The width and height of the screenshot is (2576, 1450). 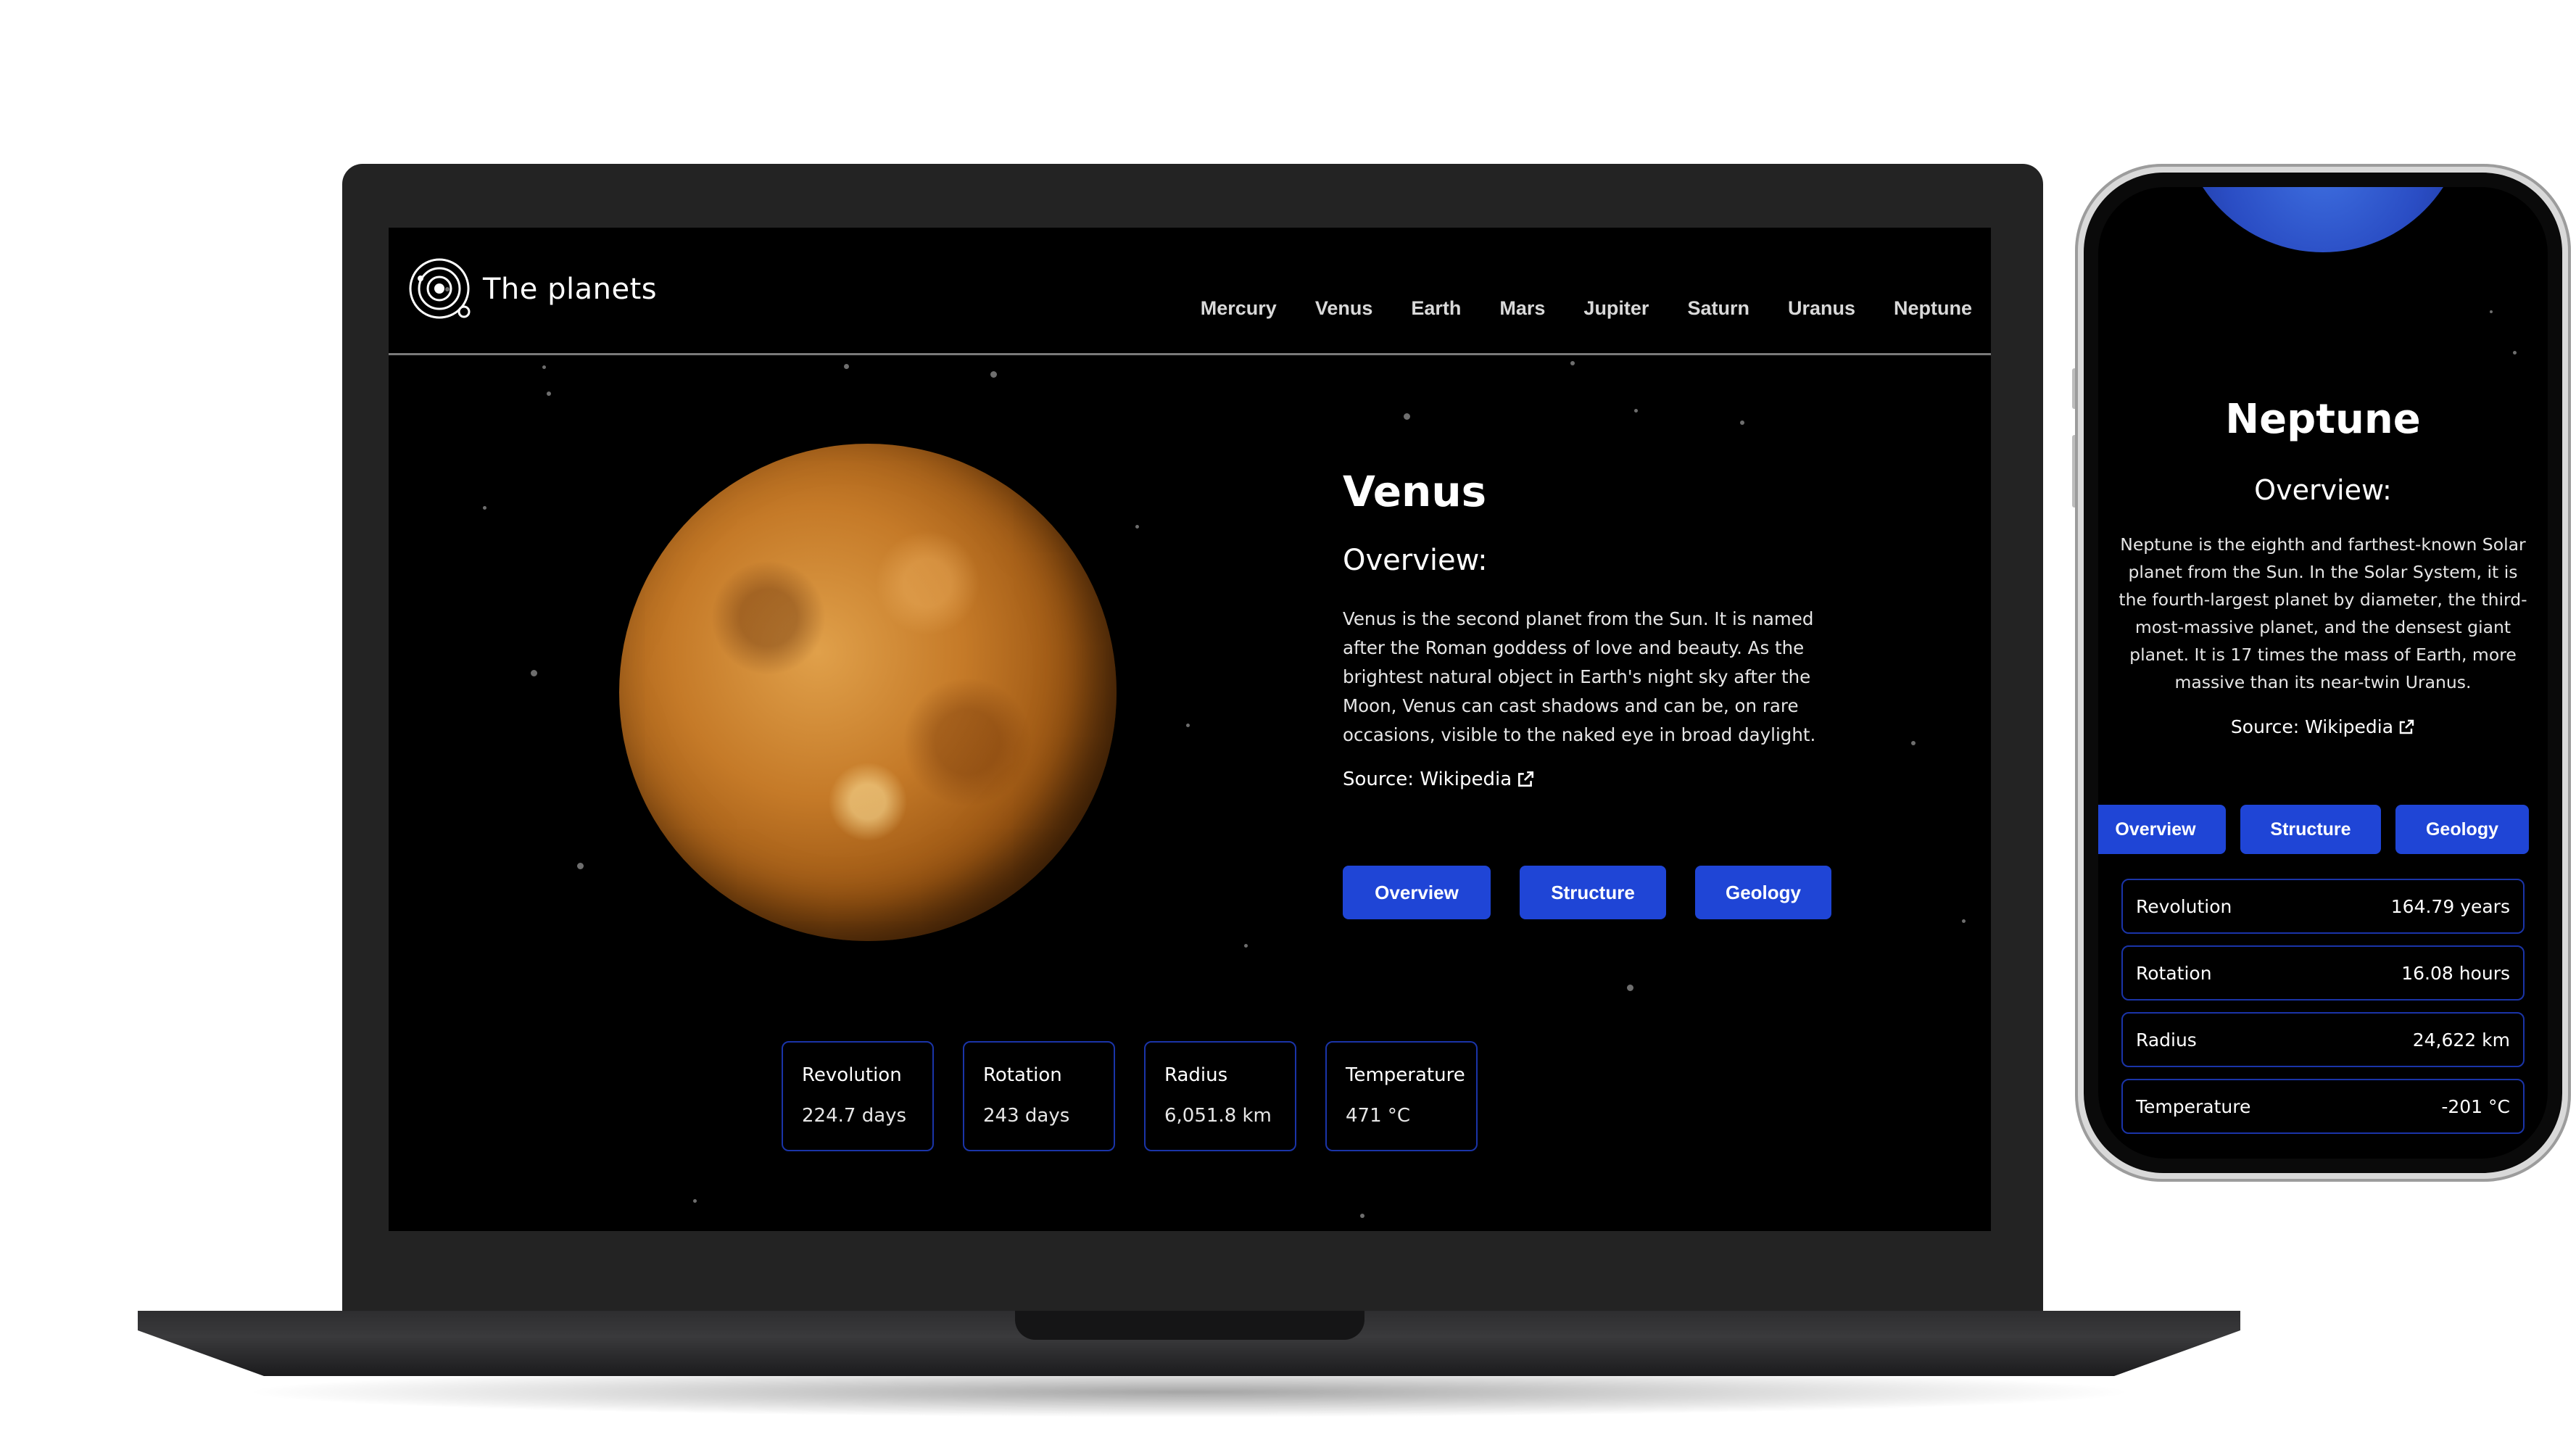 What do you see at coordinates (571, 289) in the screenshot?
I see `logo-text: The planets` at bounding box center [571, 289].